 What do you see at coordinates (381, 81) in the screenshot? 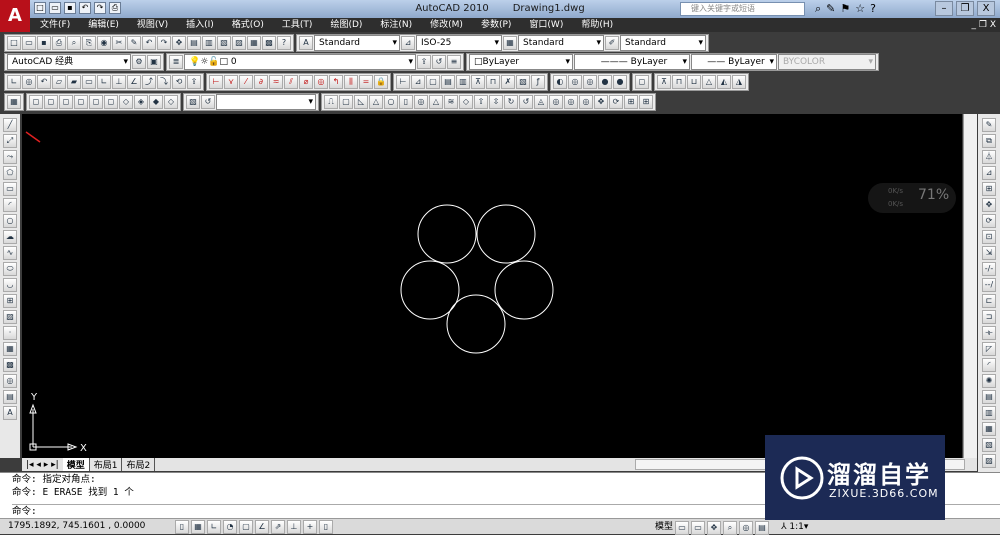
I see `lock-icon: 🔒` at bounding box center [381, 81].